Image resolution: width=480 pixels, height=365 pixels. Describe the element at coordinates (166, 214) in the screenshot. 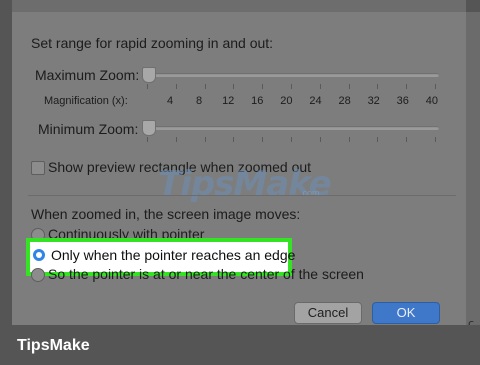

I see `screen-moves-heading: When zoomed in, the screen image moves:` at that location.